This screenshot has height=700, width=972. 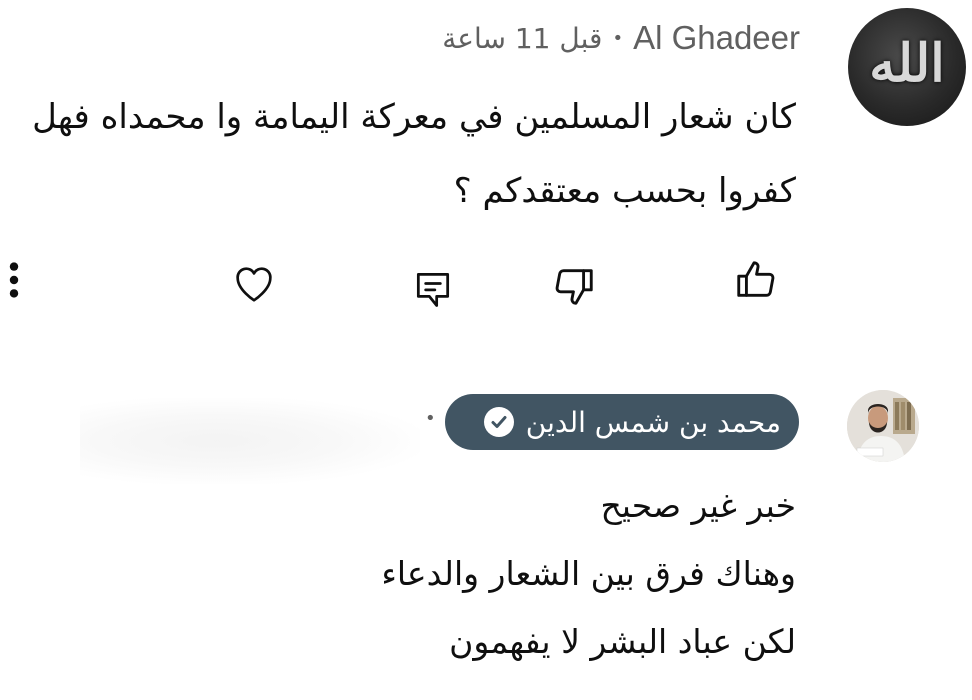 I want to click on dislike-button, so click(x=574, y=286).